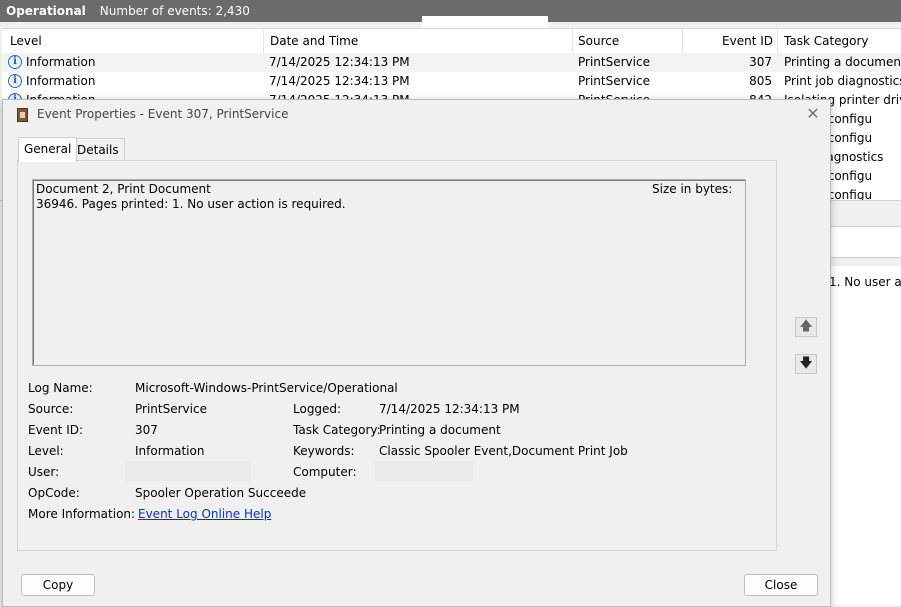  Describe the element at coordinates (503, 451) in the screenshot. I see `keywords-value: Classic Spooler Event,Document Print Job` at that location.